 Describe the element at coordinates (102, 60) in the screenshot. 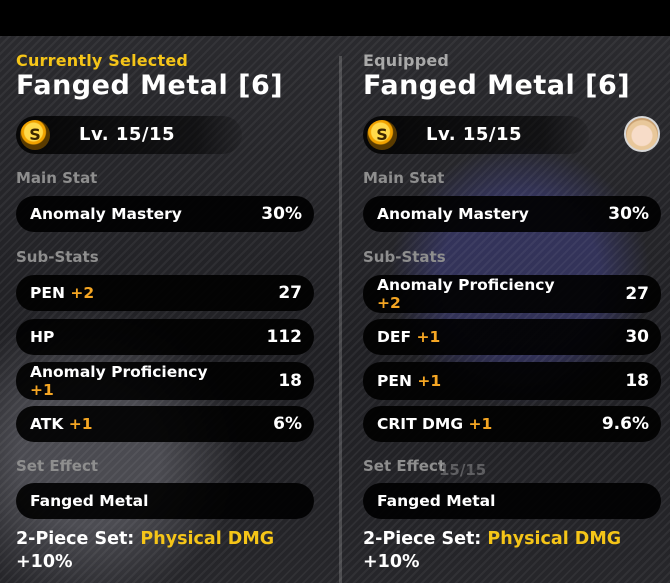

I see `currently-selected-label: Currently Selected` at that location.